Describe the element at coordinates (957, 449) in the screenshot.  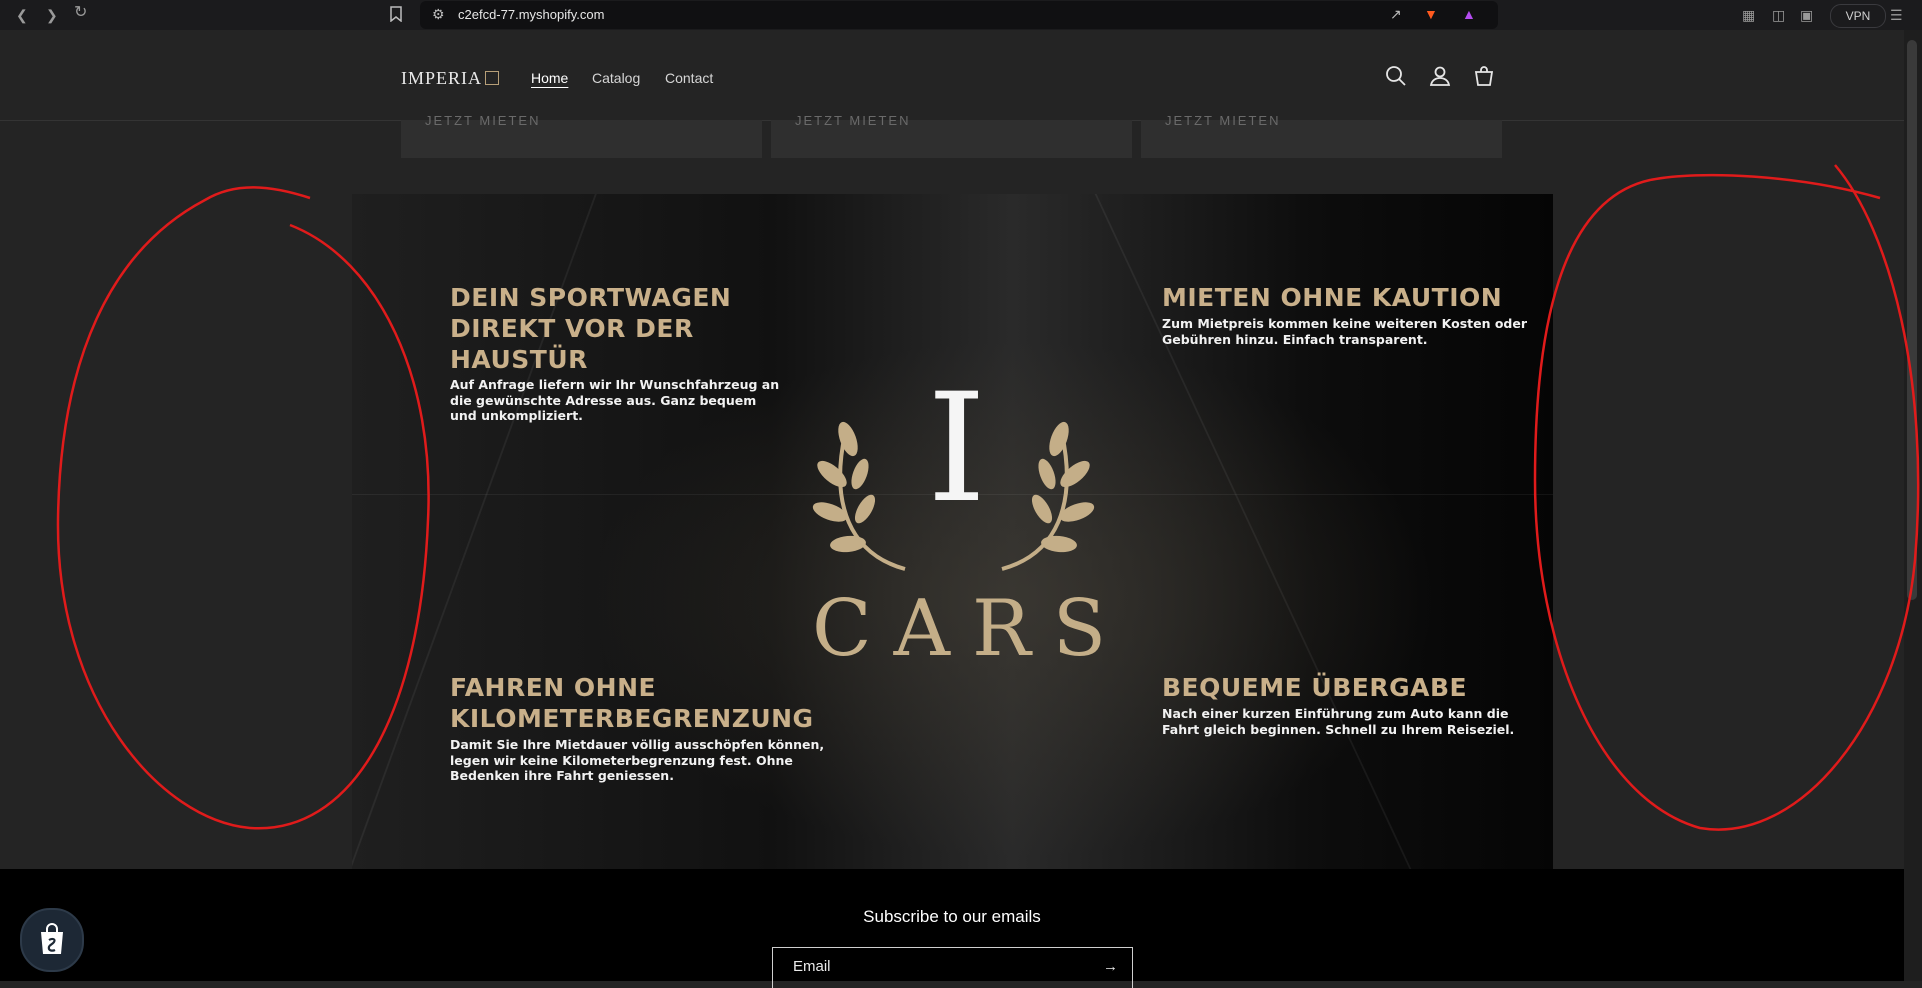
I see `brand-letter: I` at that location.